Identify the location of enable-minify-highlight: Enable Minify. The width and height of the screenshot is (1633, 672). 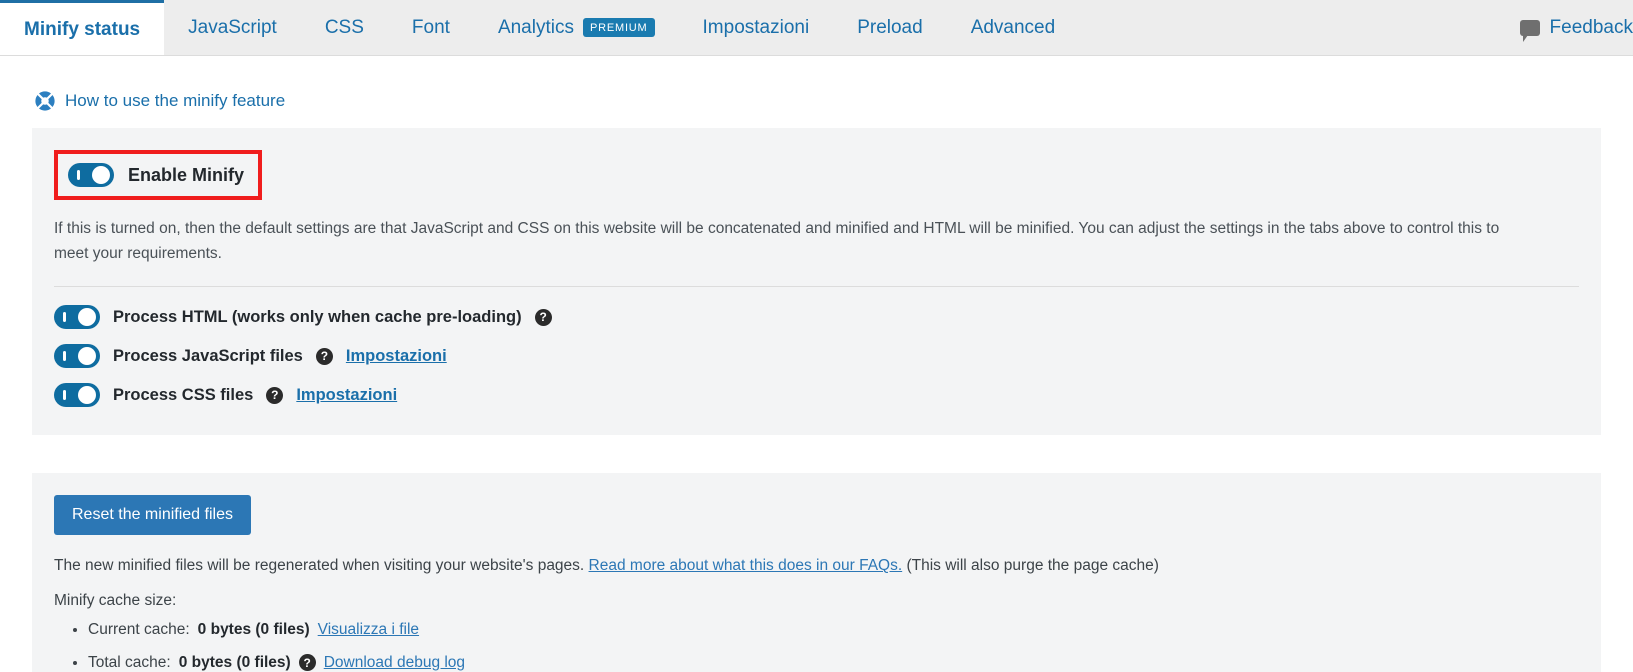
(158, 175).